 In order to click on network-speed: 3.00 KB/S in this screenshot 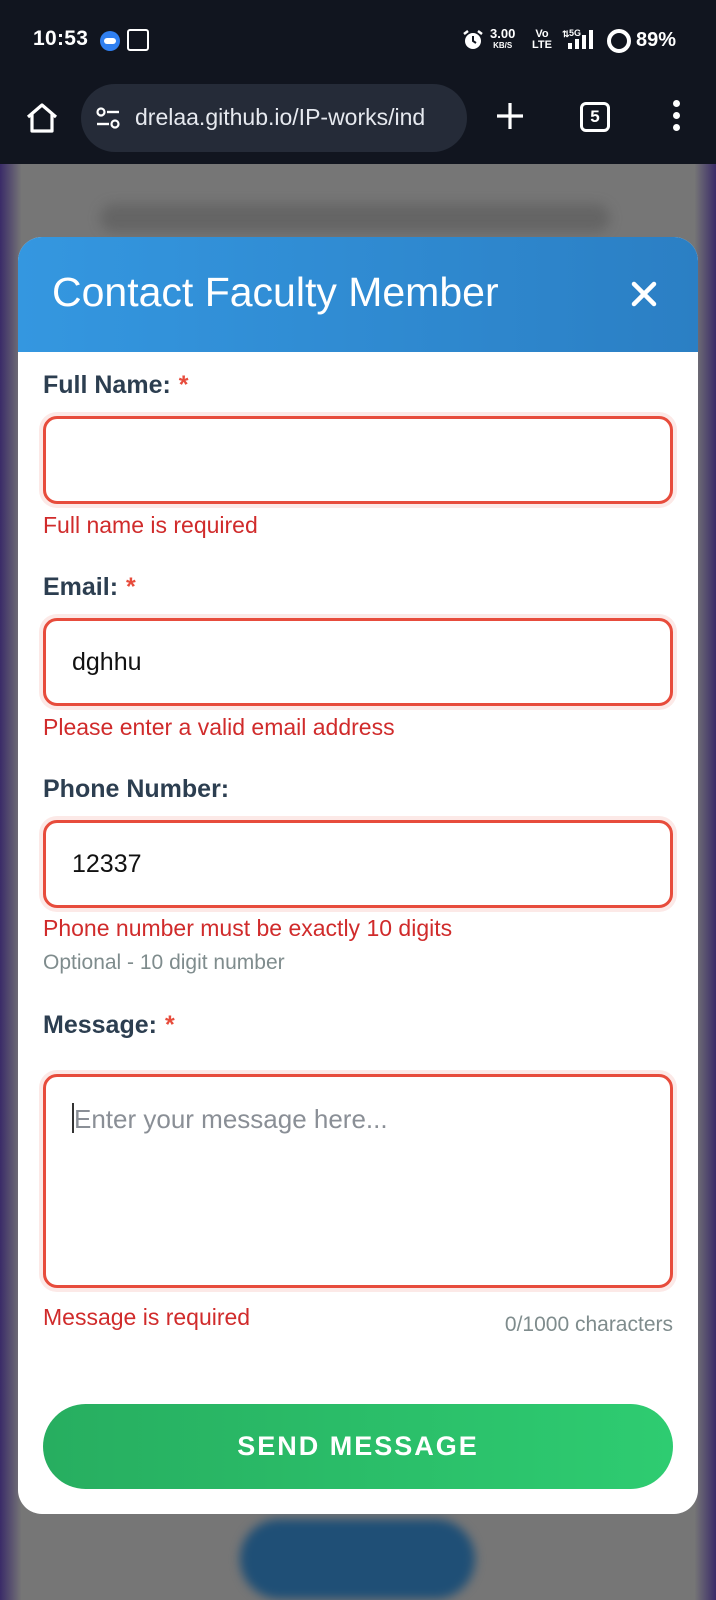, I will do `click(503, 39)`.